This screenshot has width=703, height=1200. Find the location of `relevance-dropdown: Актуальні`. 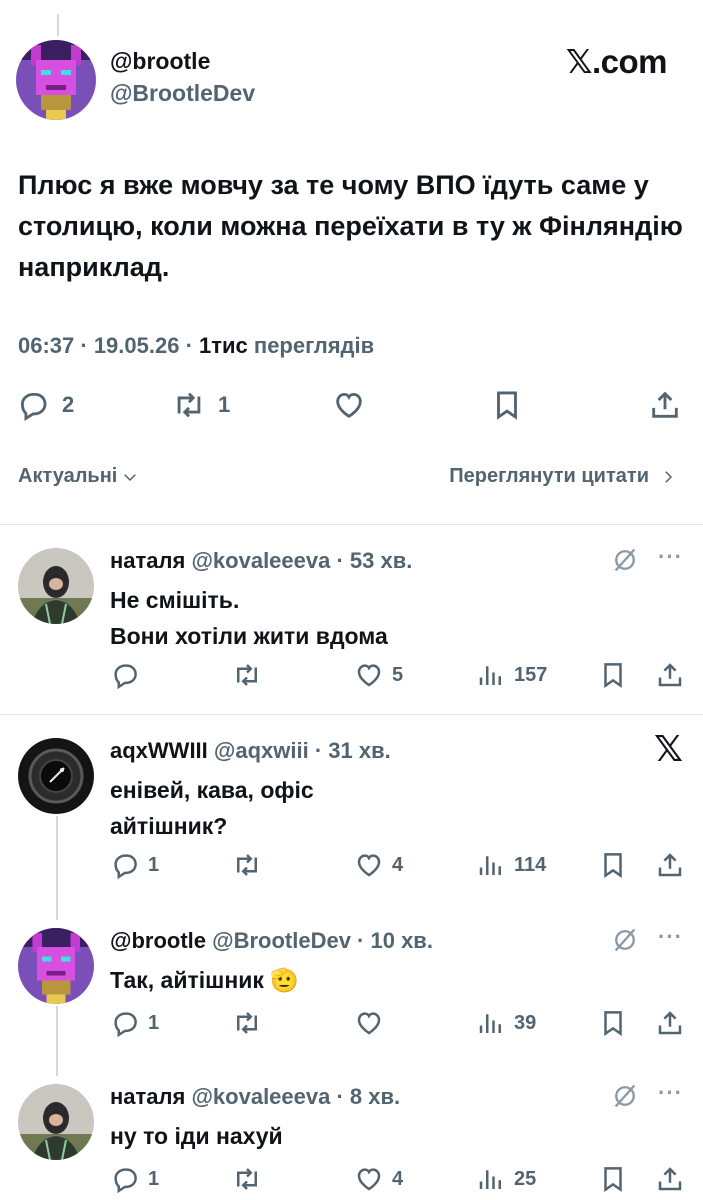

relevance-dropdown: Актуальні is located at coordinates (78, 476).